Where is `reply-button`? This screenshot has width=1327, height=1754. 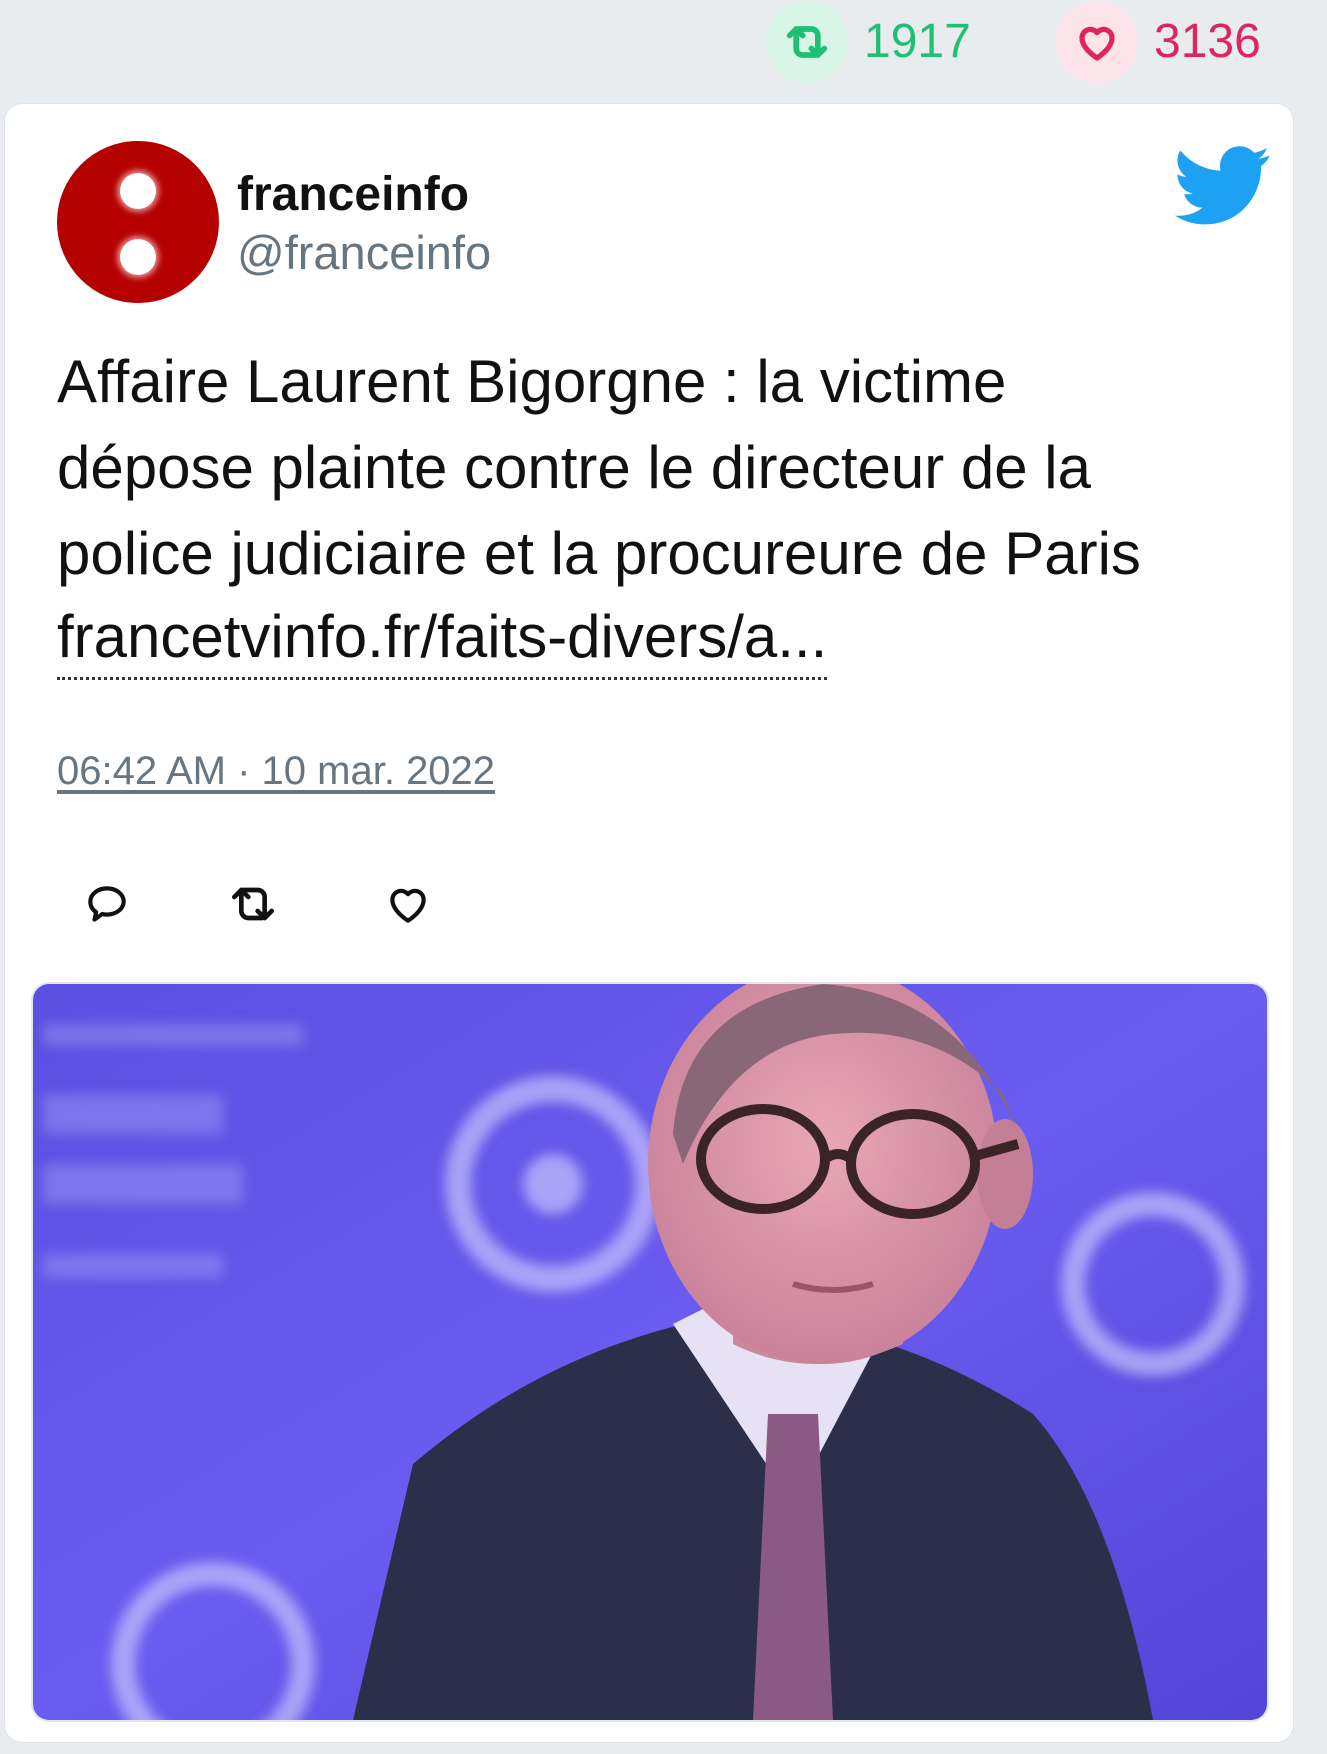
reply-button is located at coordinates (107, 904).